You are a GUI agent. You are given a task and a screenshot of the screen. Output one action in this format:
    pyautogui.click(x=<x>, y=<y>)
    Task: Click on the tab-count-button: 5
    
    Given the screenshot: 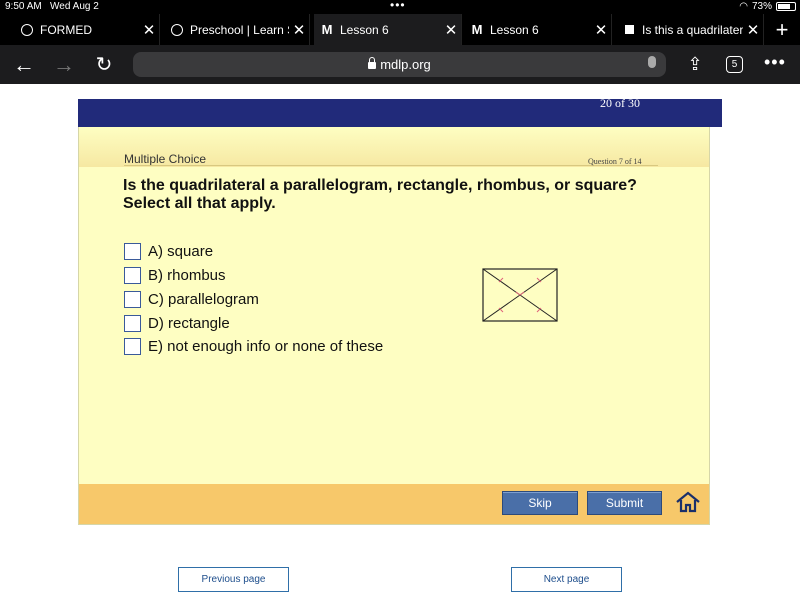 What is the action you would take?
    pyautogui.click(x=734, y=64)
    